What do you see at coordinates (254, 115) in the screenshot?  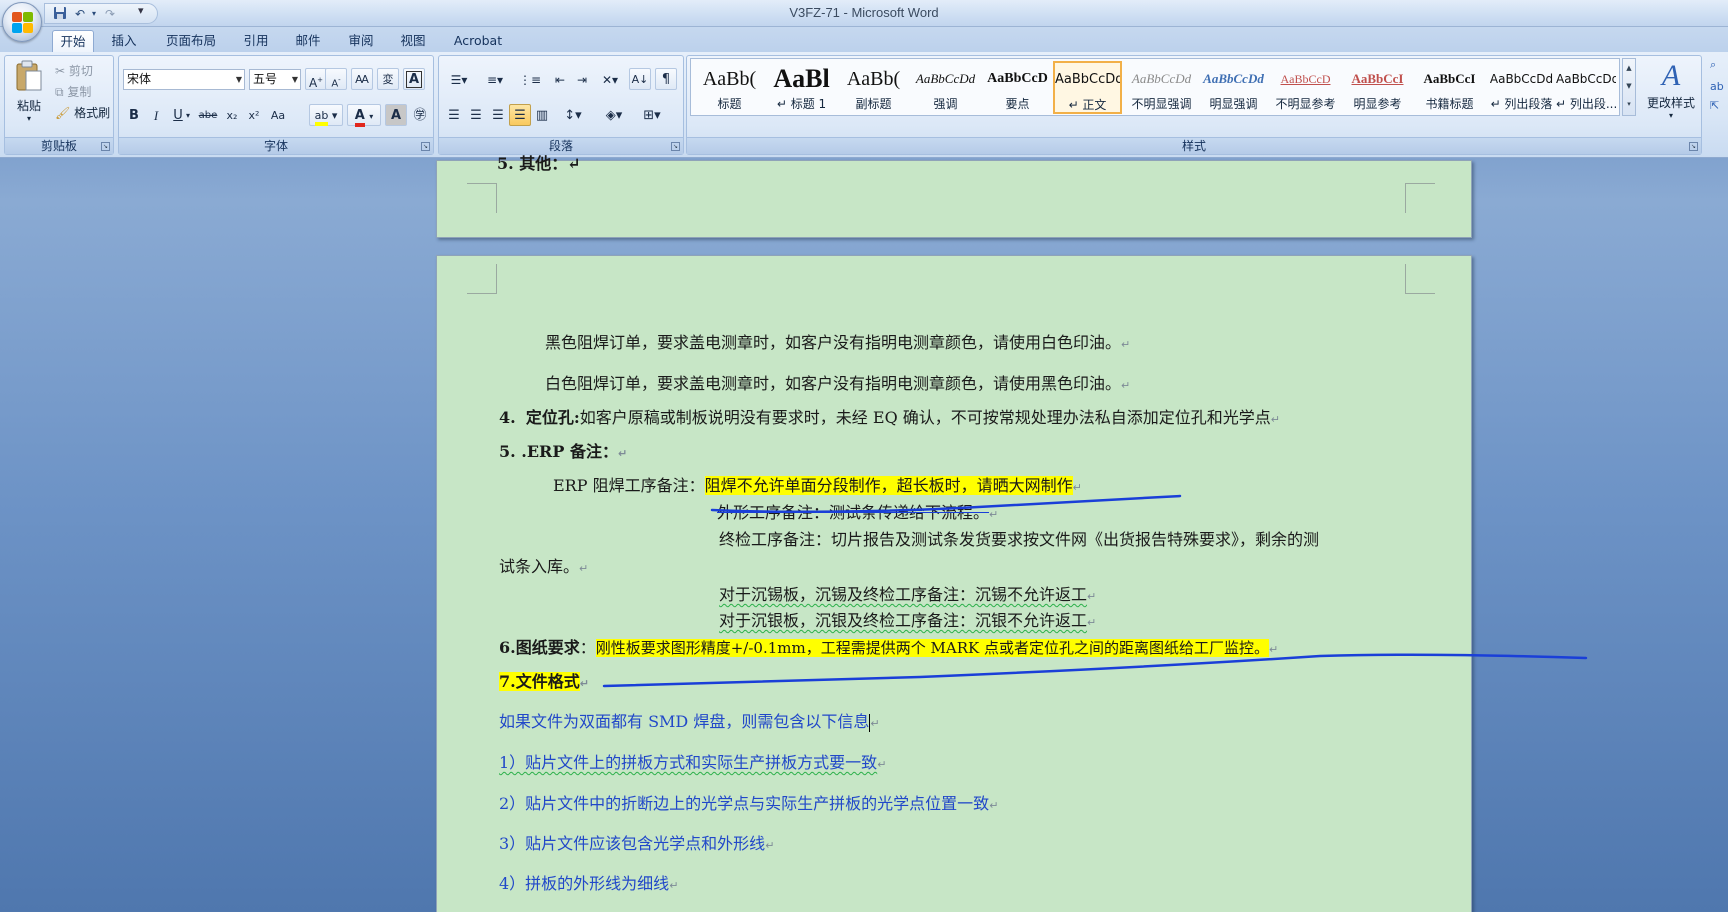 I see `superscript-button: x²` at bounding box center [254, 115].